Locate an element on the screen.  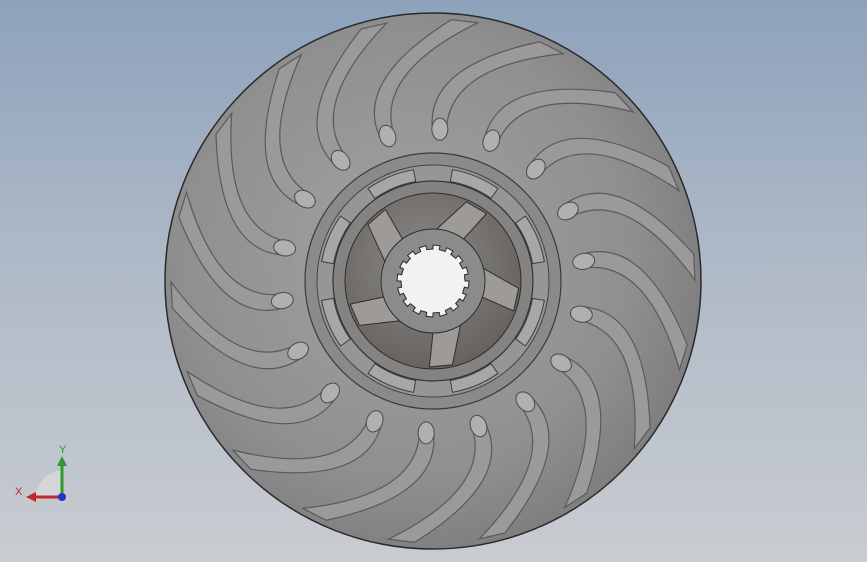
triad-z-axis-dot is located at coordinates (62, 497).